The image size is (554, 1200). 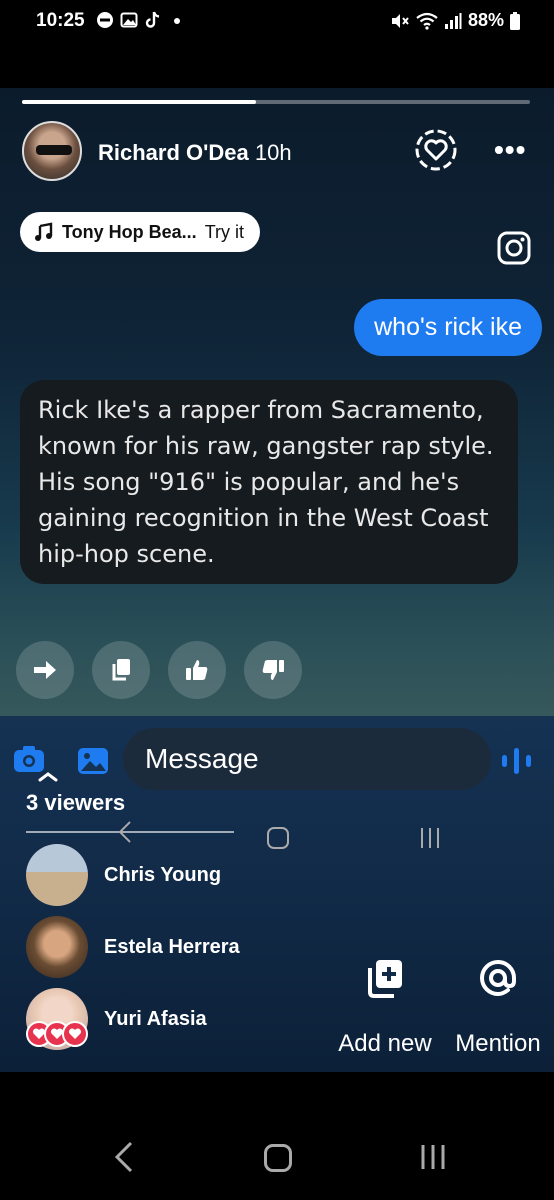 What do you see at coordinates (124, 1157) in the screenshot?
I see `back-icon` at bounding box center [124, 1157].